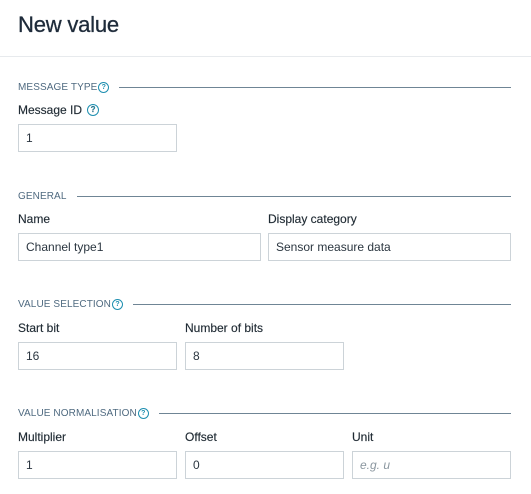  Describe the element at coordinates (97, 356) in the screenshot. I see `start-bit-input: 16` at that location.